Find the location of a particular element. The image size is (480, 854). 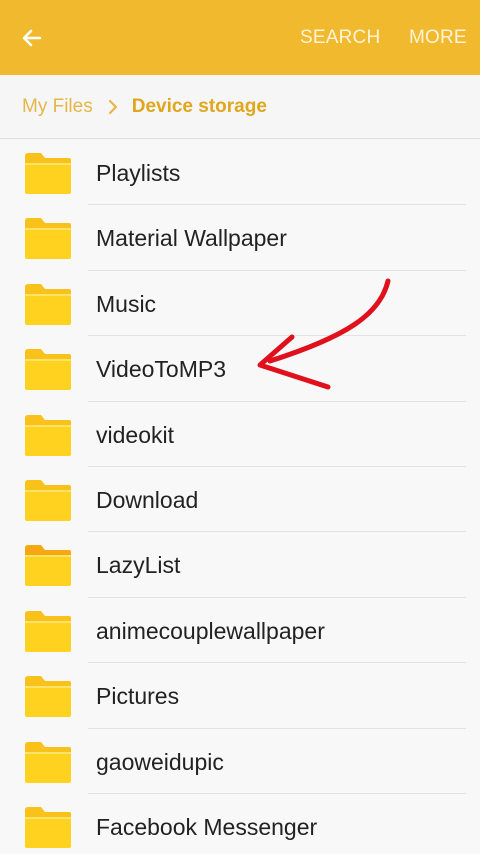

breadcrumb-device-storage: Device storage is located at coordinates (199, 106).